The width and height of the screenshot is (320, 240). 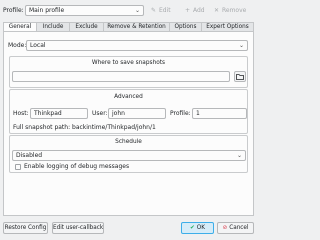 I want to click on edit-button-label: Edit, so click(x=165, y=10).